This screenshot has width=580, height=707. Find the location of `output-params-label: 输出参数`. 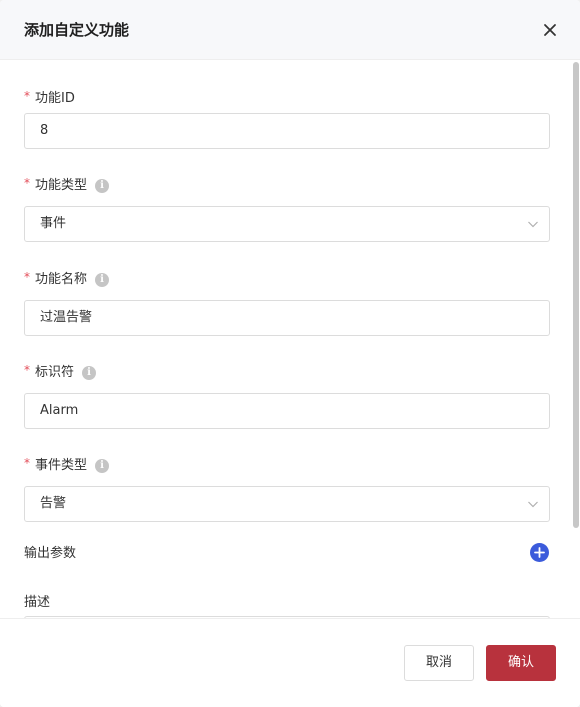

output-params-label: 输出参数 is located at coordinates (50, 553).